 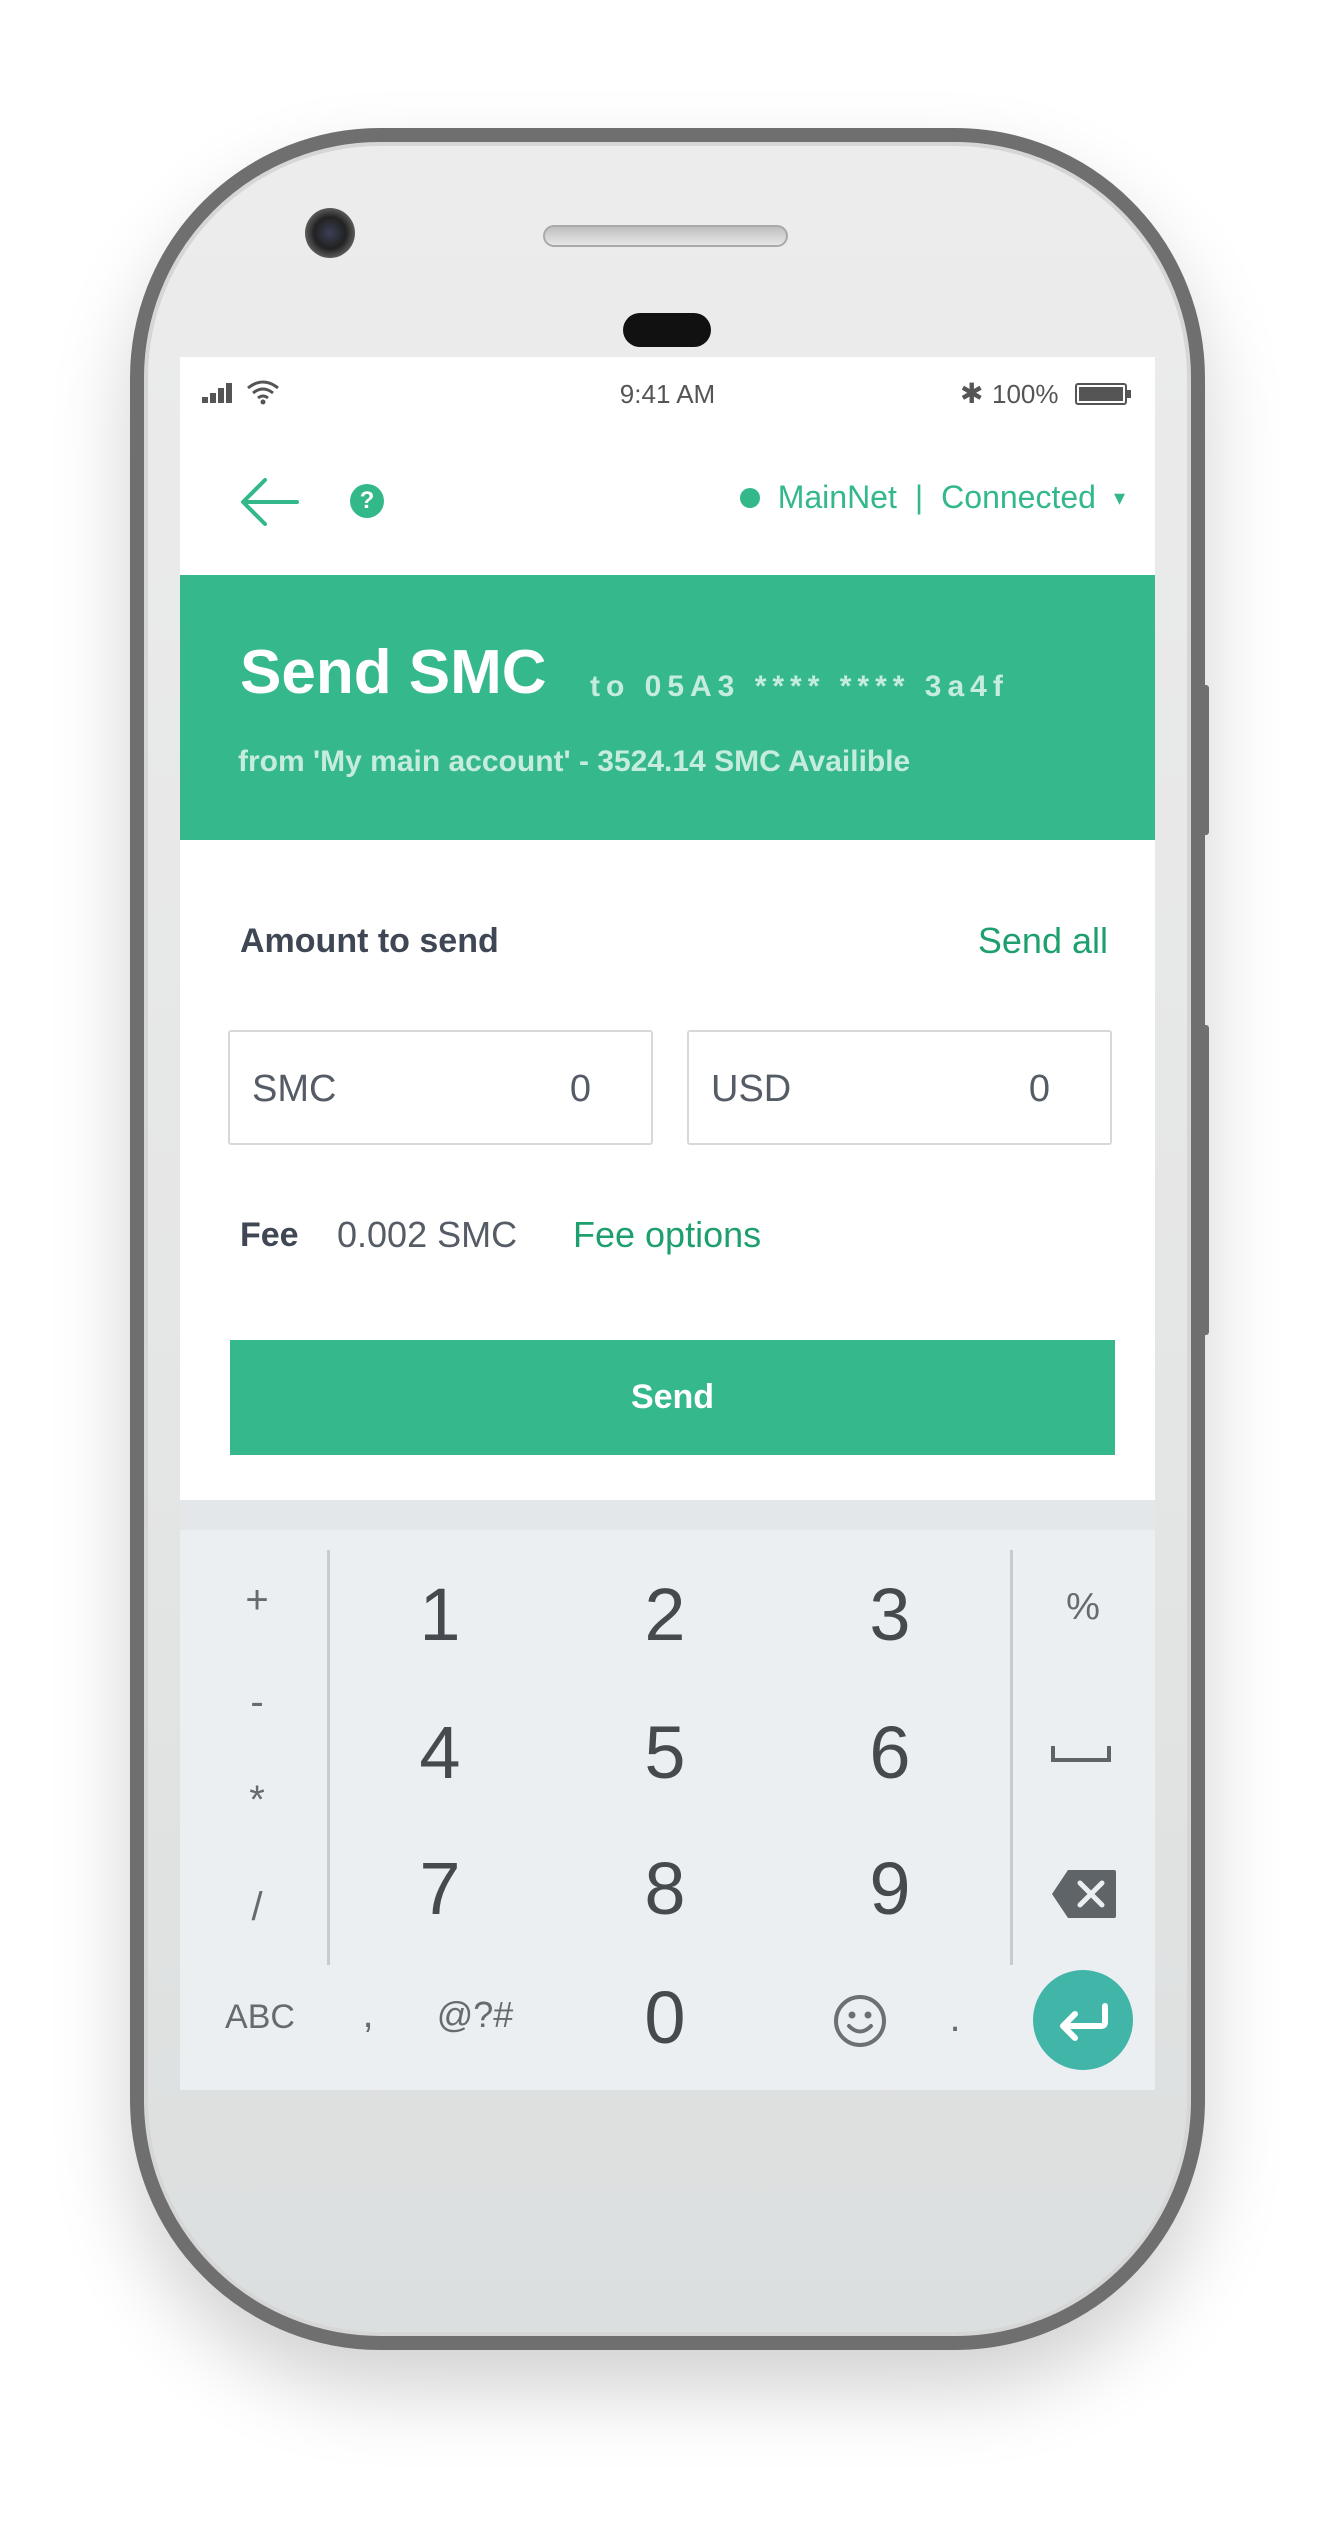 I want to click on page-title: Send SMC, so click(x=393, y=672).